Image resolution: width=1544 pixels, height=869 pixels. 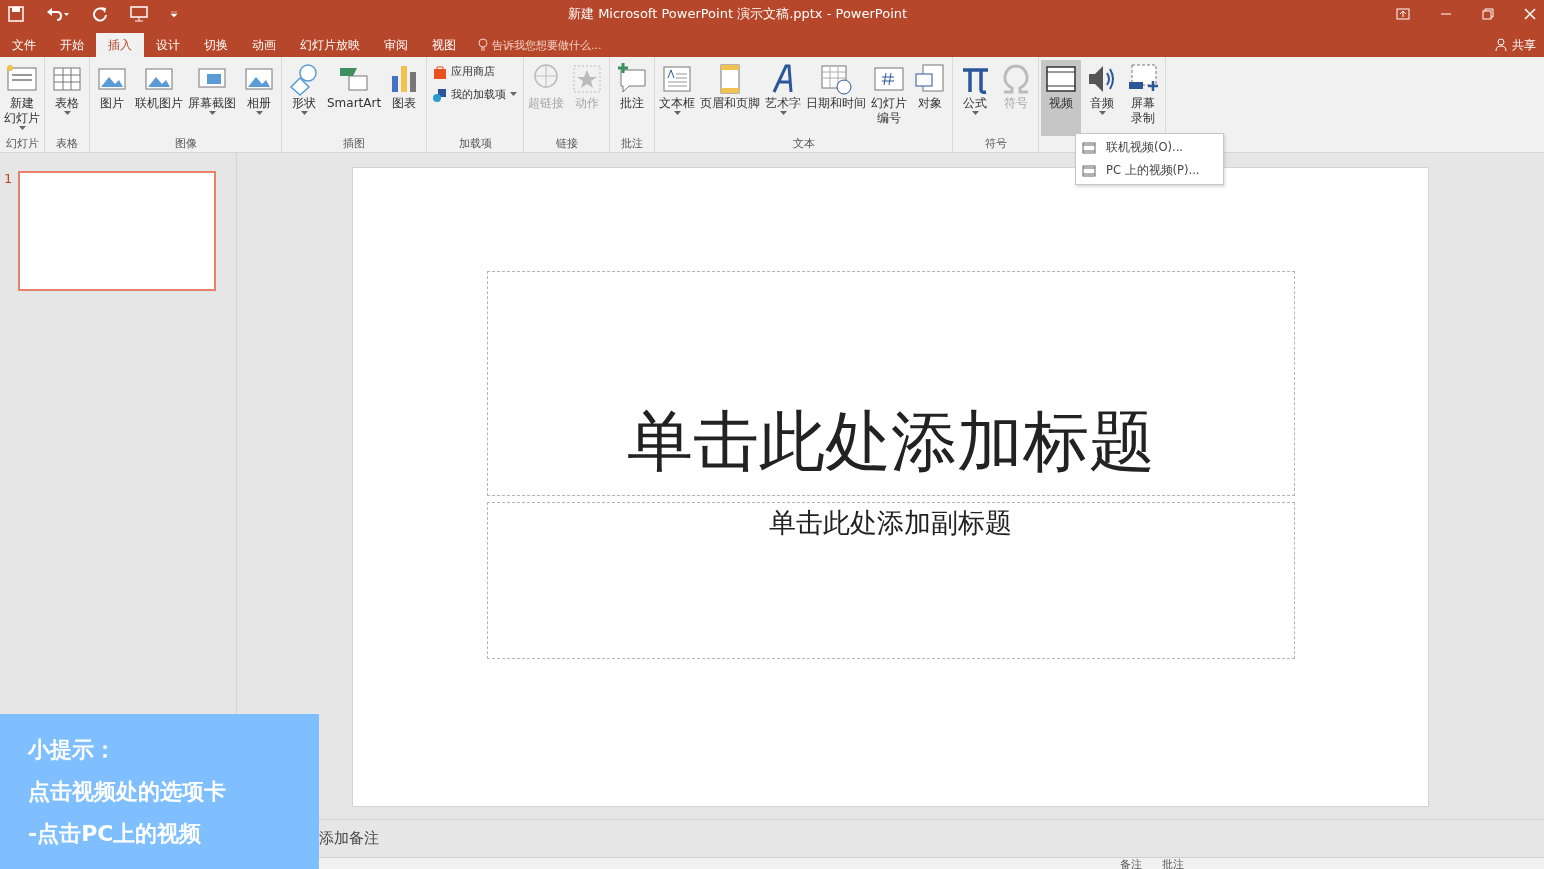 I want to click on ribbon-button: 日期和时间, so click(x=836, y=98).